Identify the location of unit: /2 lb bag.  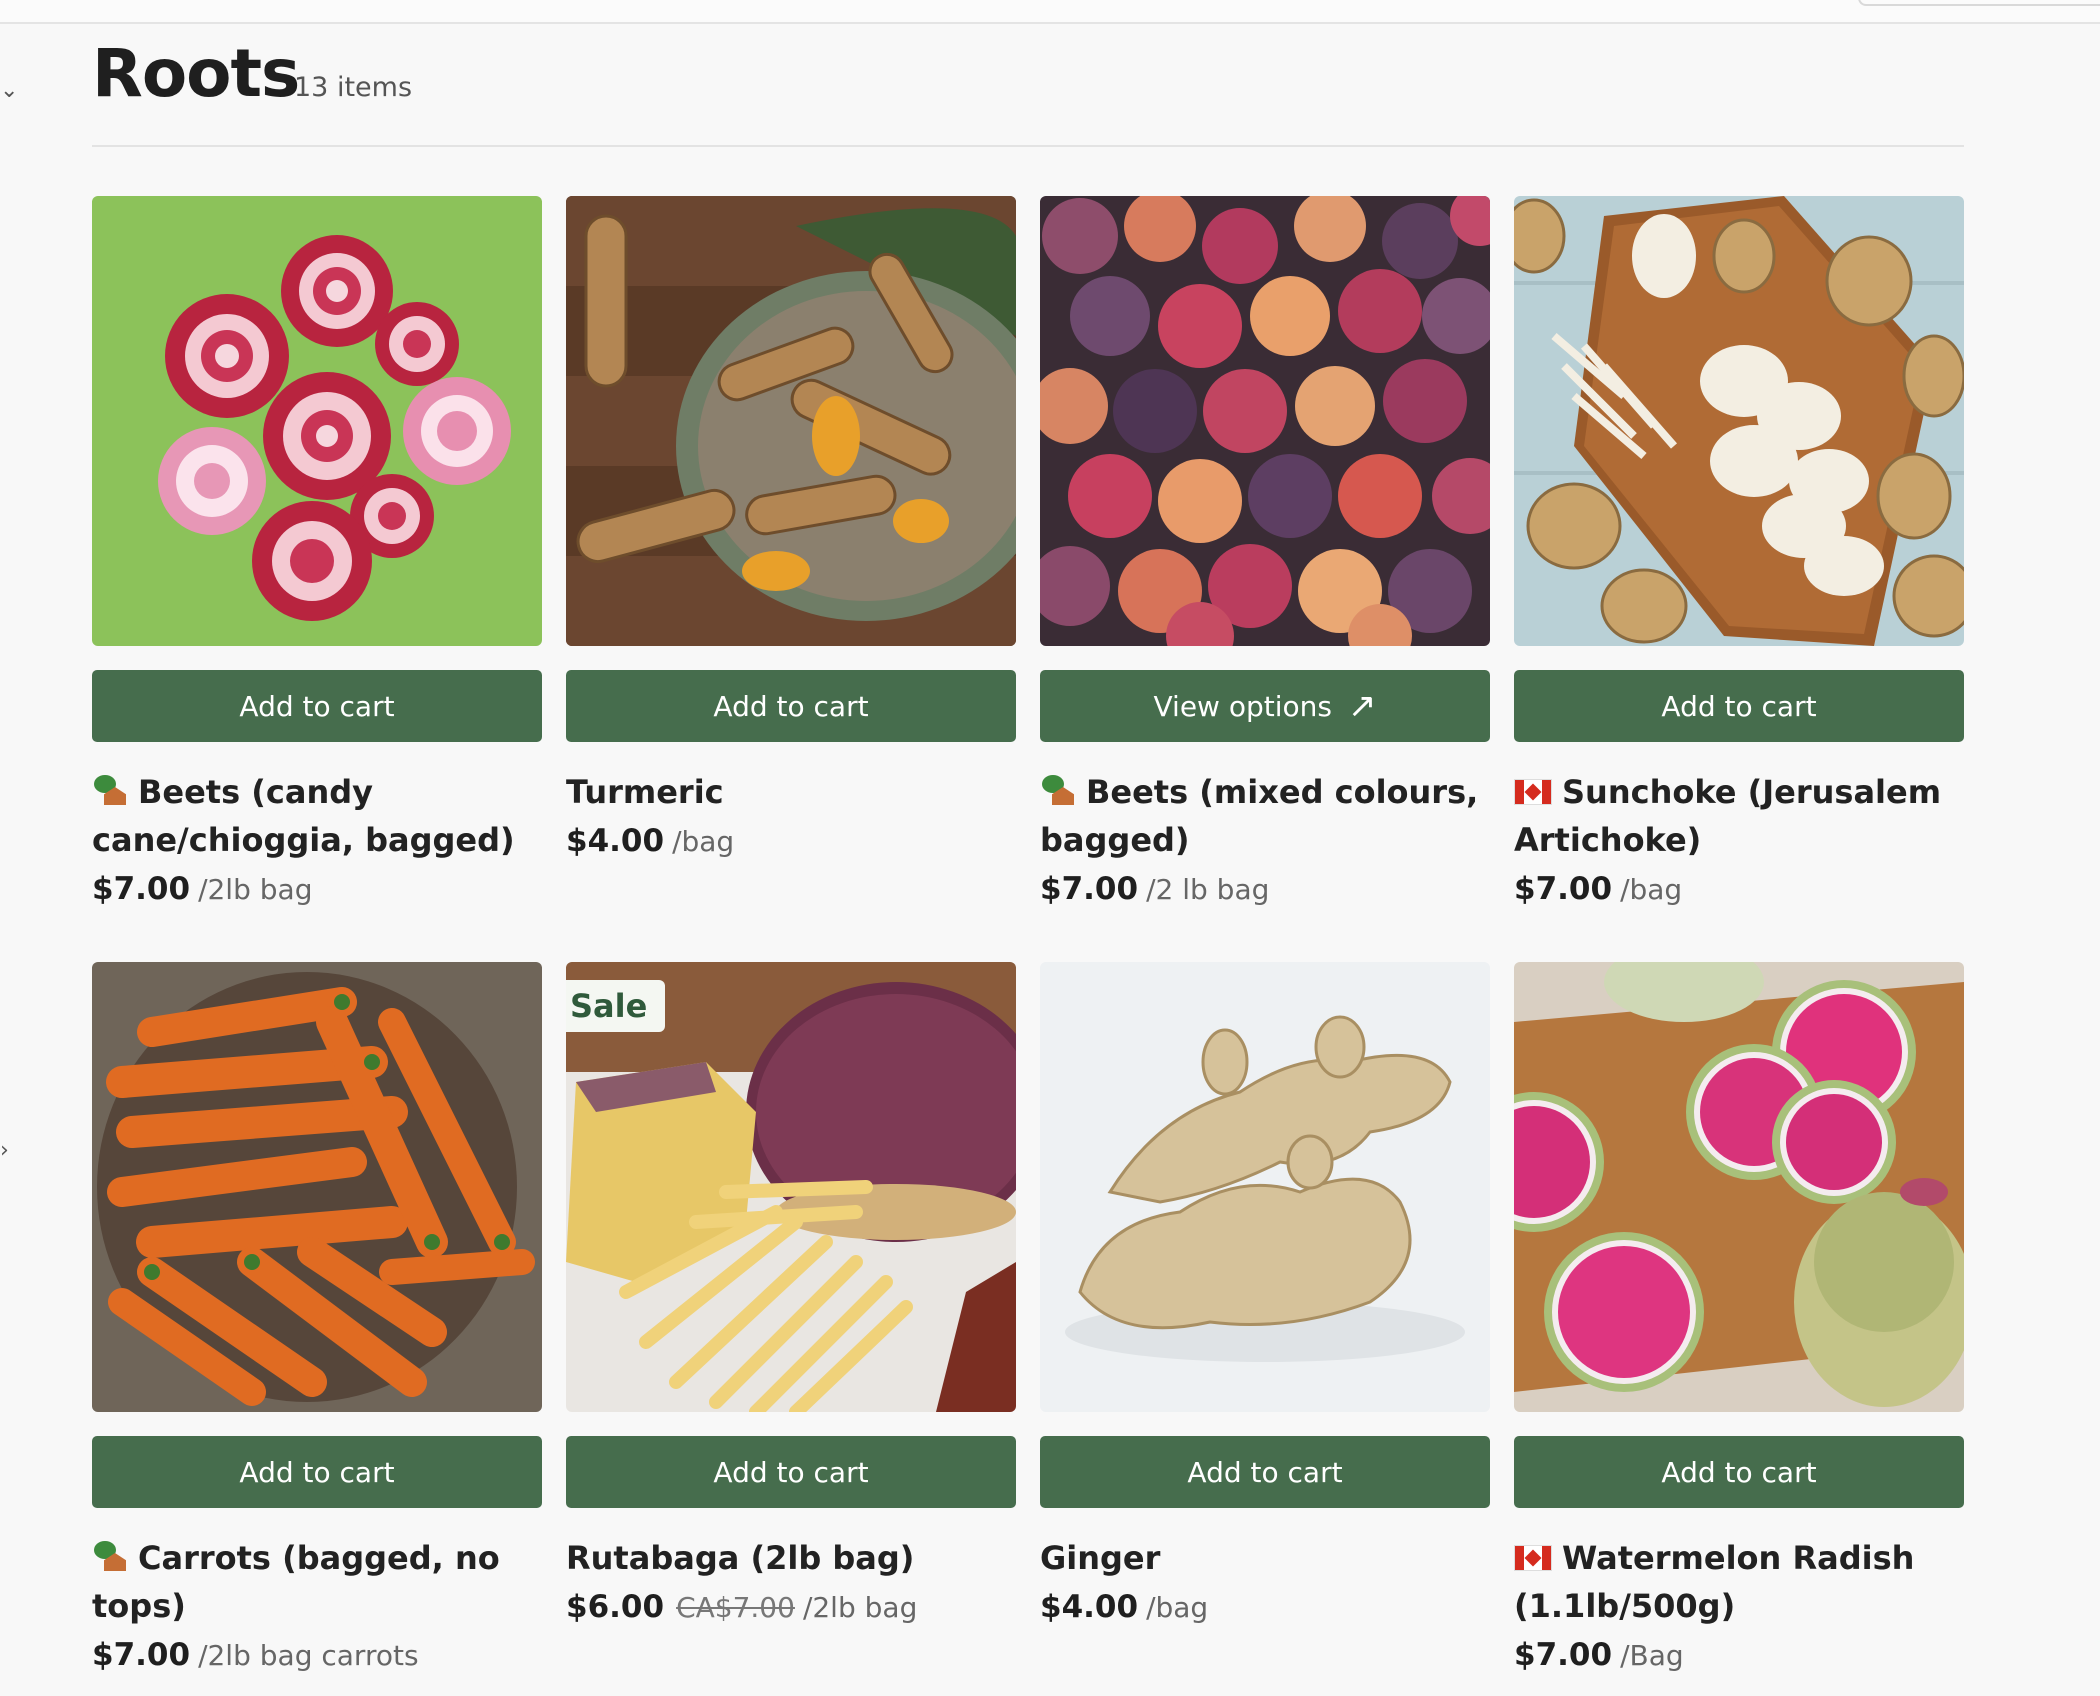
(1208, 889).